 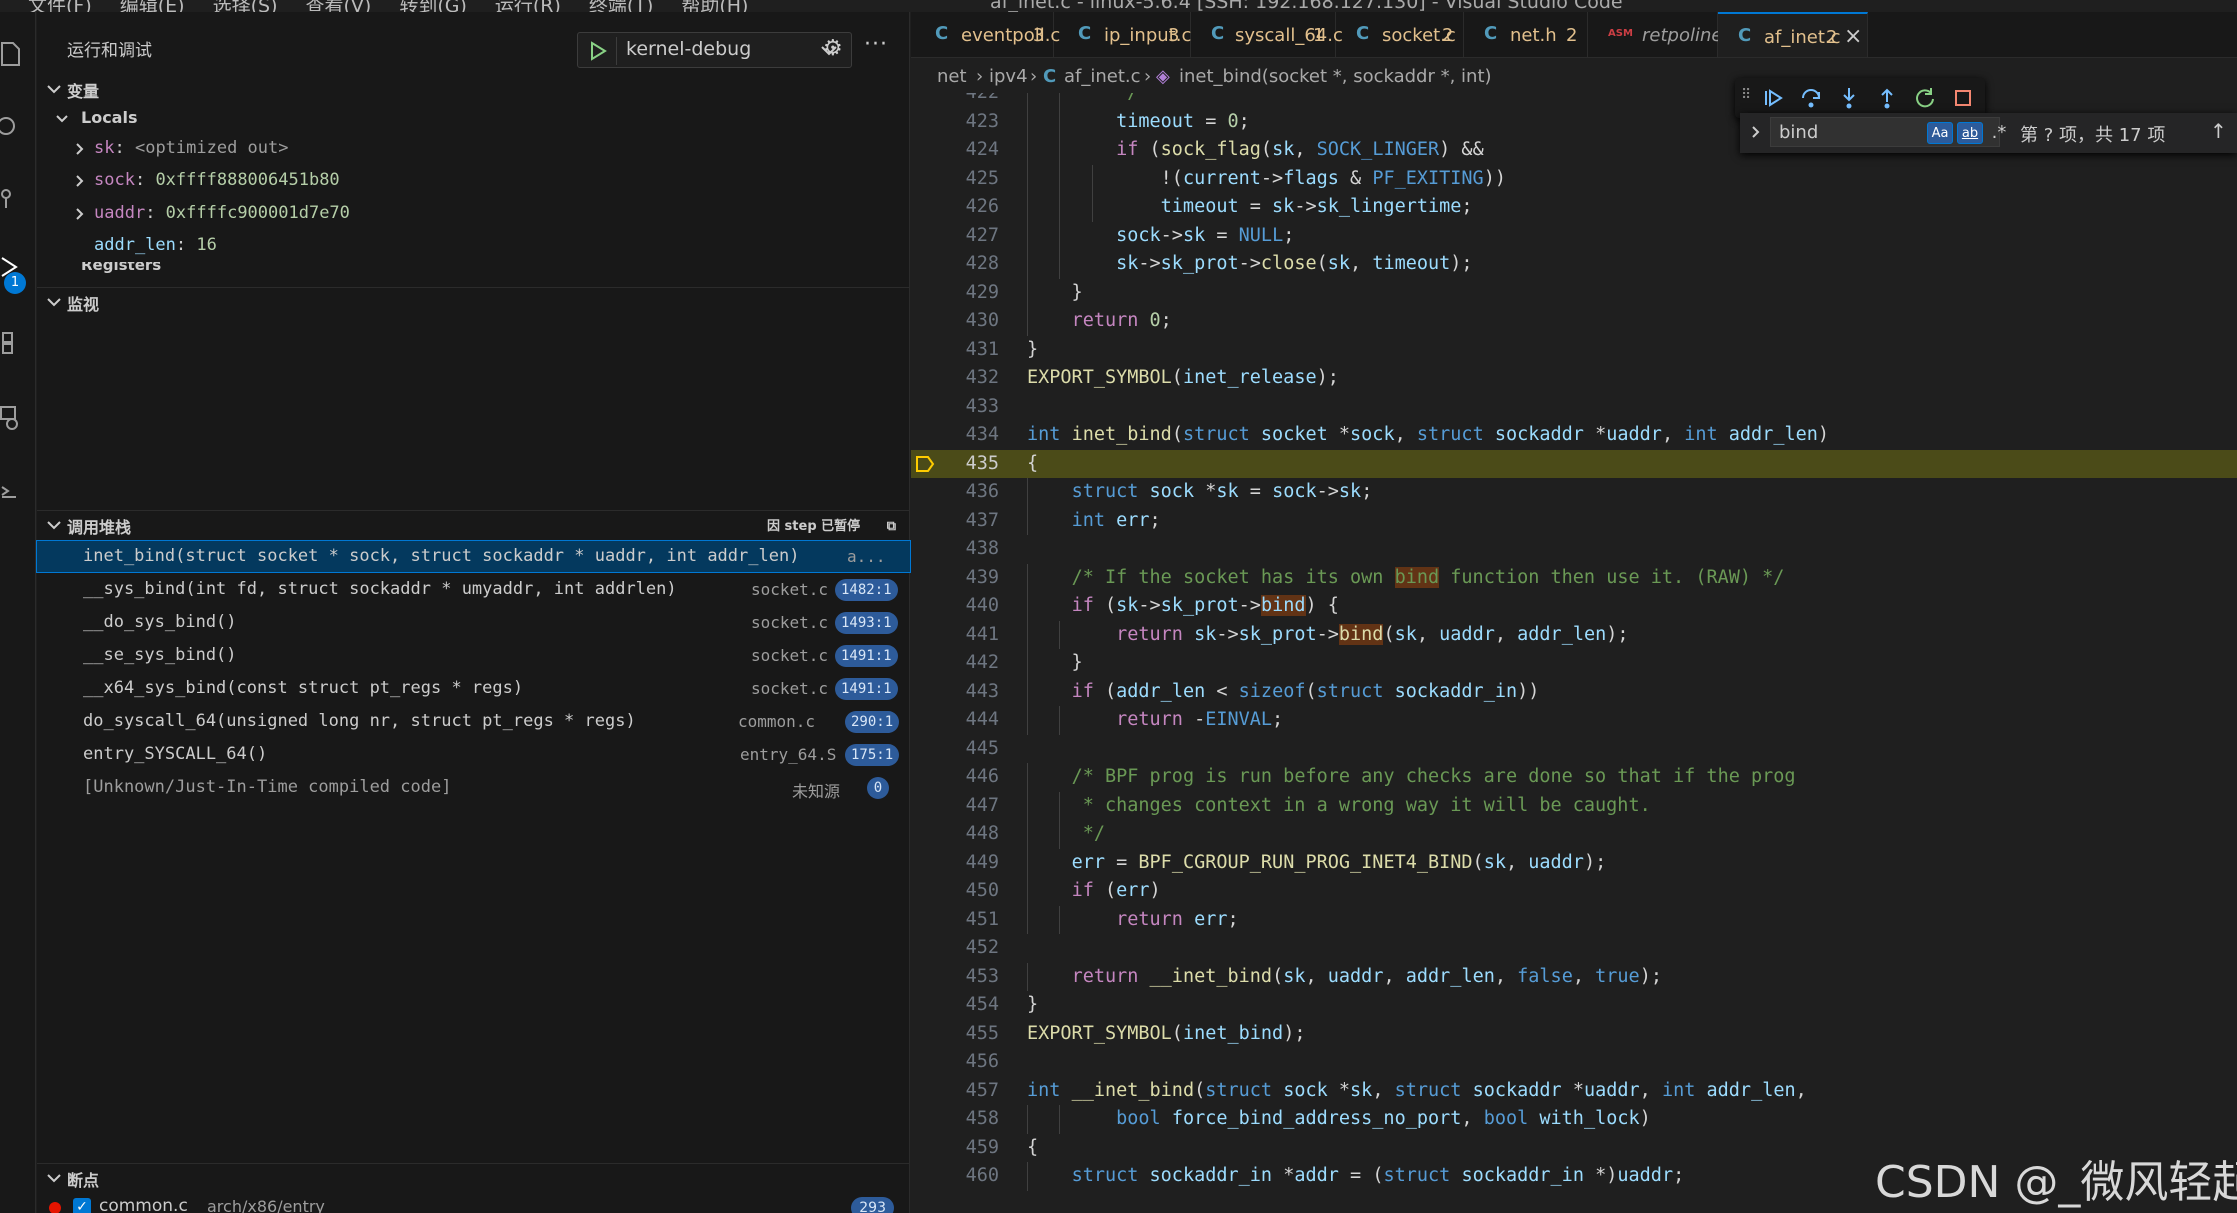 I want to click on restart-icon, so click(x=1925, y=98).